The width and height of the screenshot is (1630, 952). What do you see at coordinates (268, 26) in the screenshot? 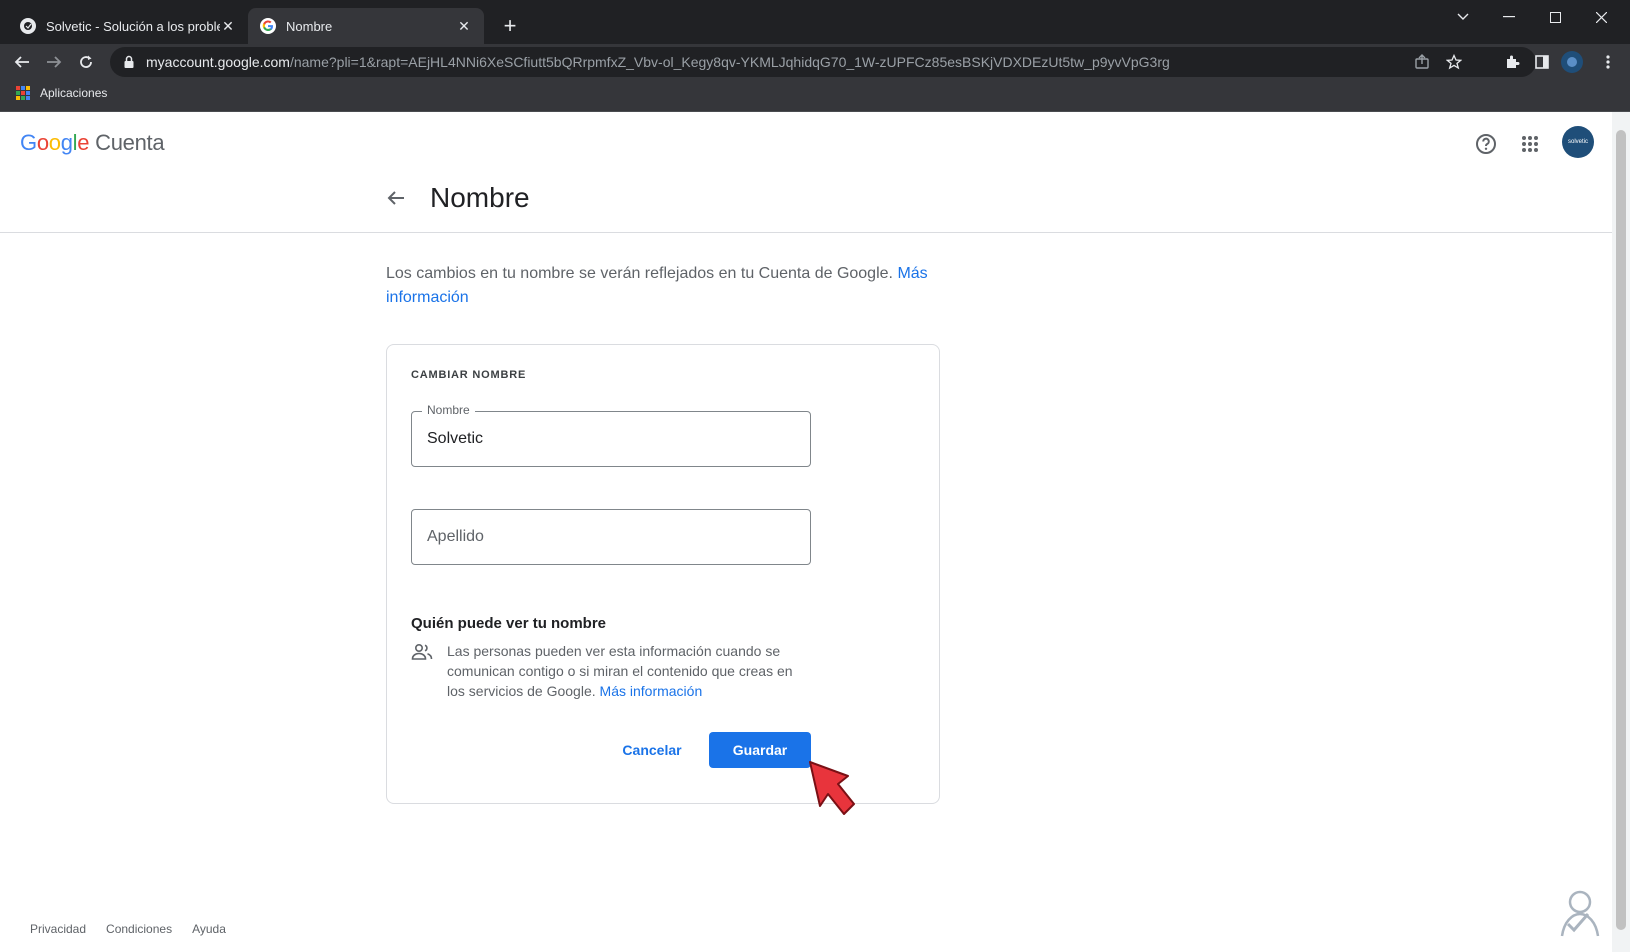
I see `google-favicon-icon` at bounding box center [268, 26].